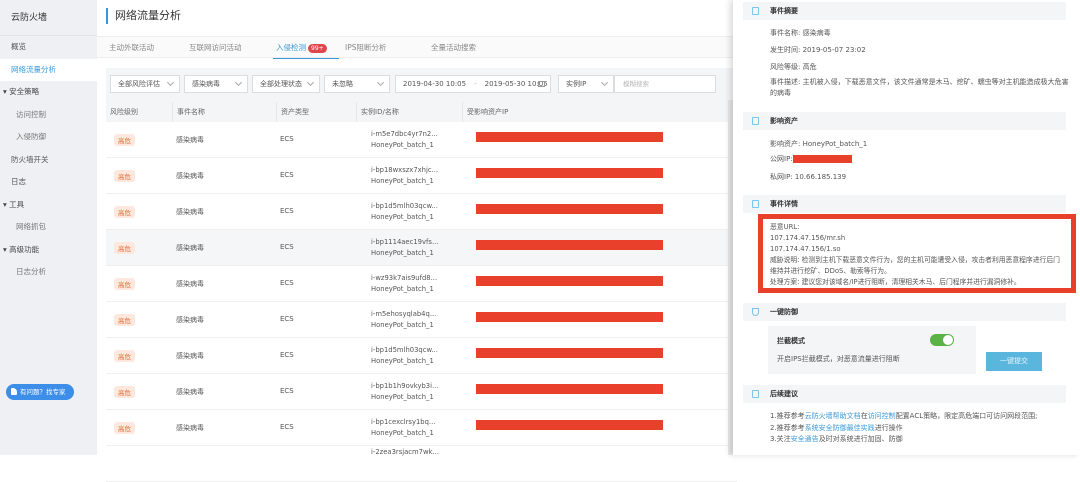 Image resolution: width=1080 pixels, height=482 pixels. Describe the element at coordinates (755, 312) in the screenshot. I see `shield-icon` at that location.